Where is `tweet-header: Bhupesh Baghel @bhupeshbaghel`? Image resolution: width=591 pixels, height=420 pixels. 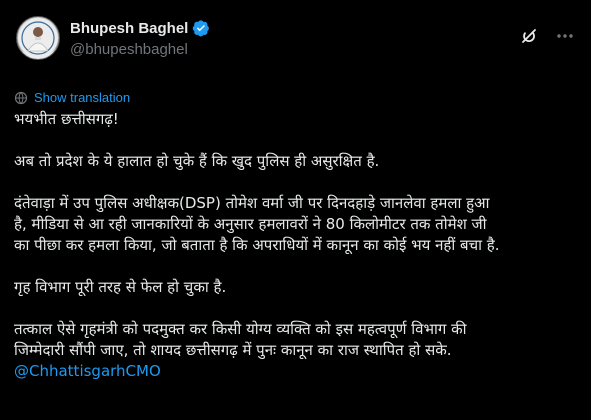
tweet-header: Bhupesh Baghel @bhupeshbaghel is located at coordinates (295, 40).